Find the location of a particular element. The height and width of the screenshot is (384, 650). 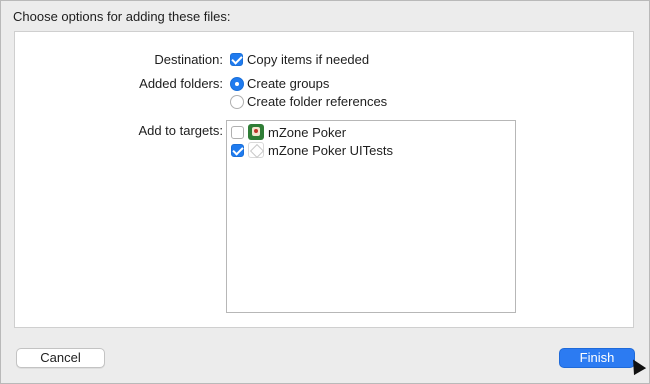

target-checkbox-mzone-poker is located at coordinates (237, 132).